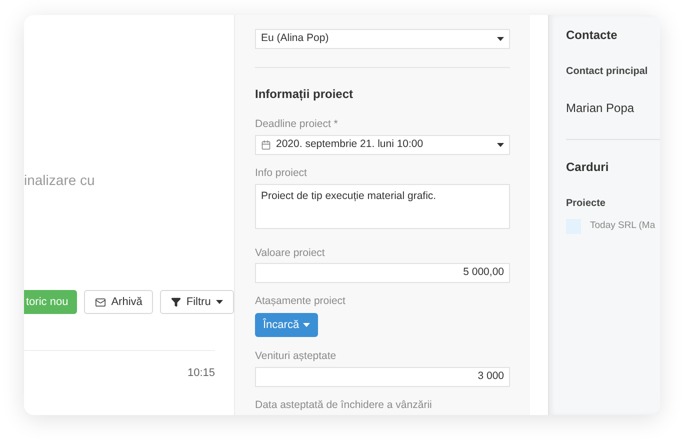  I want to click on projects-label: Proiecte, so click(586, 204).